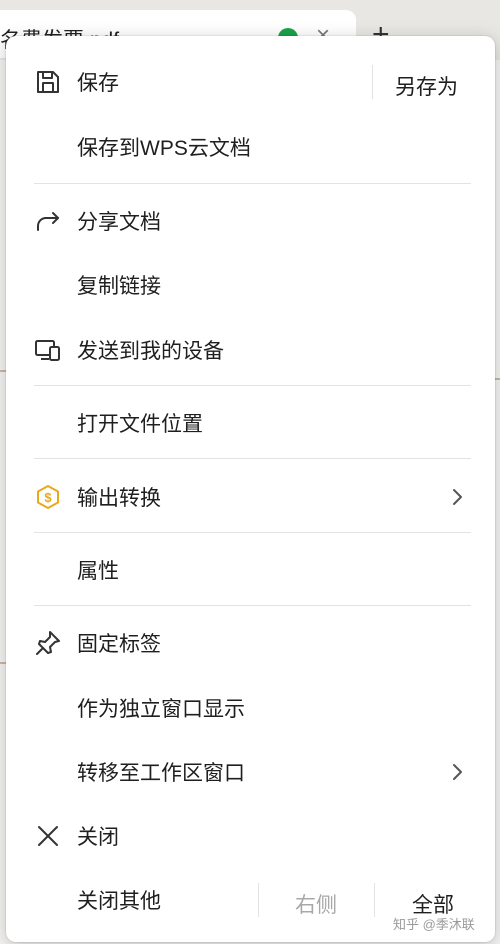 The image size is (500, 944). Describe the element at coordinates (250, 350) in the screenshot. I see `menu-item-send-to-device: 发送到我的设备` at that location.